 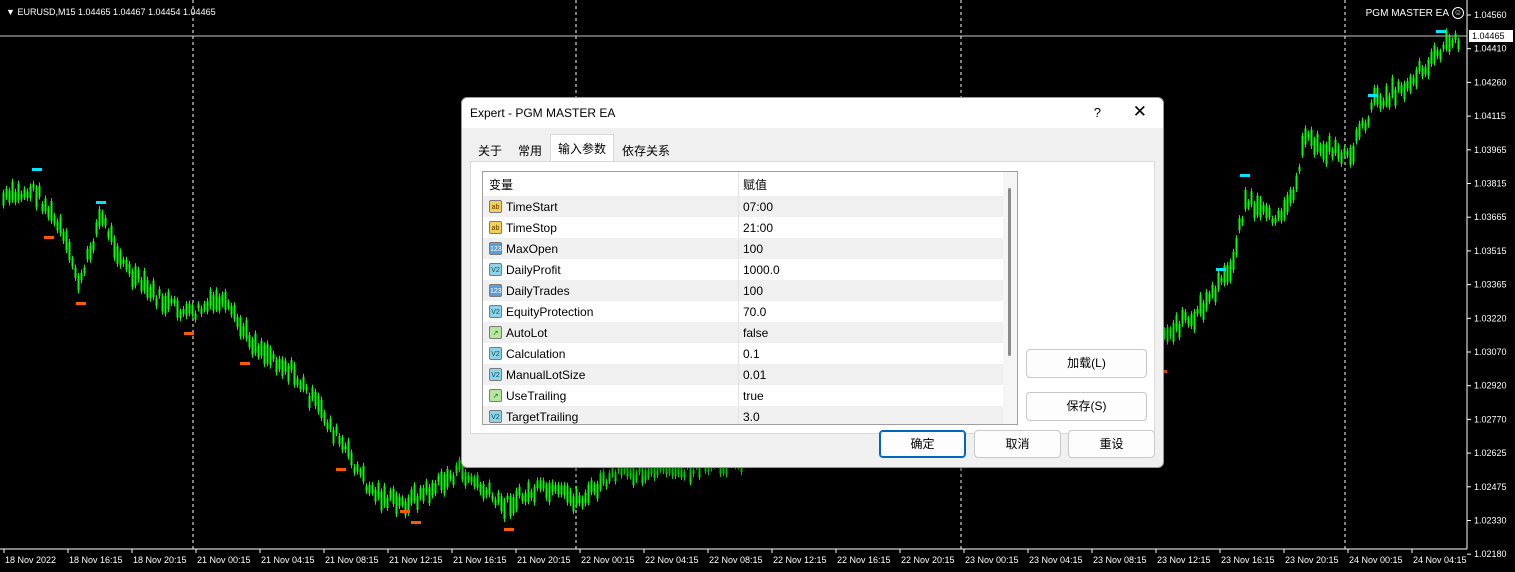 What do you see at coordinates (878, 415) in the screenshot?
I see `param-value: 3.0` at bounding box center [878, 415].